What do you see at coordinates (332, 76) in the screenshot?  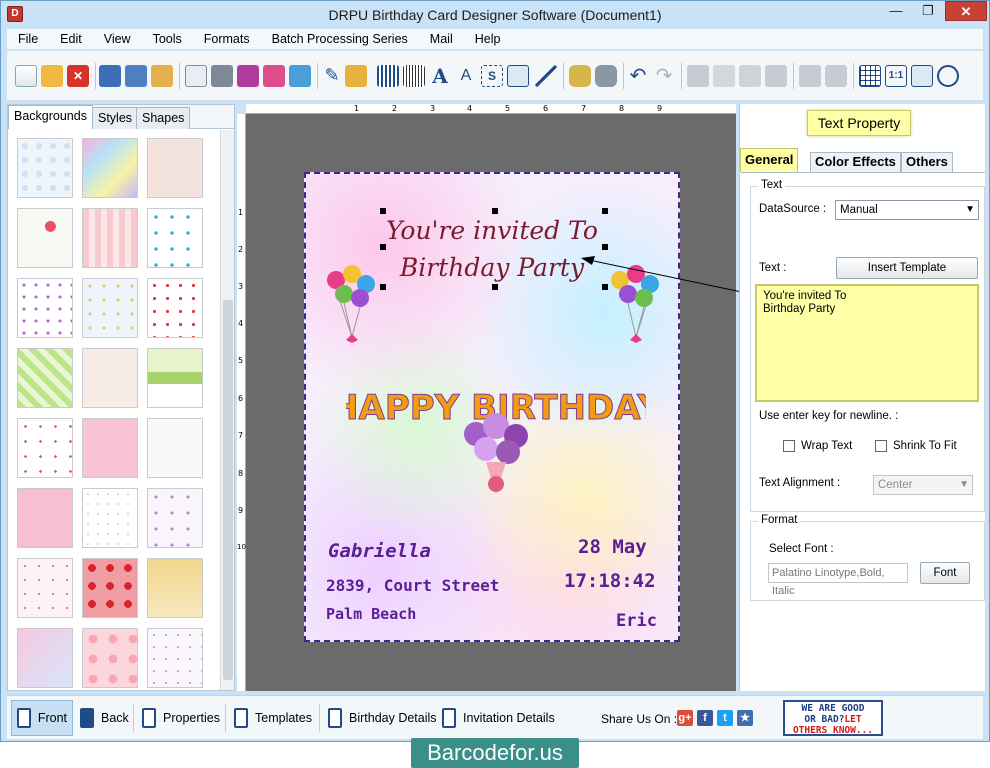 I see `pencil-icon: ✎` at bounding box center [332, 76].